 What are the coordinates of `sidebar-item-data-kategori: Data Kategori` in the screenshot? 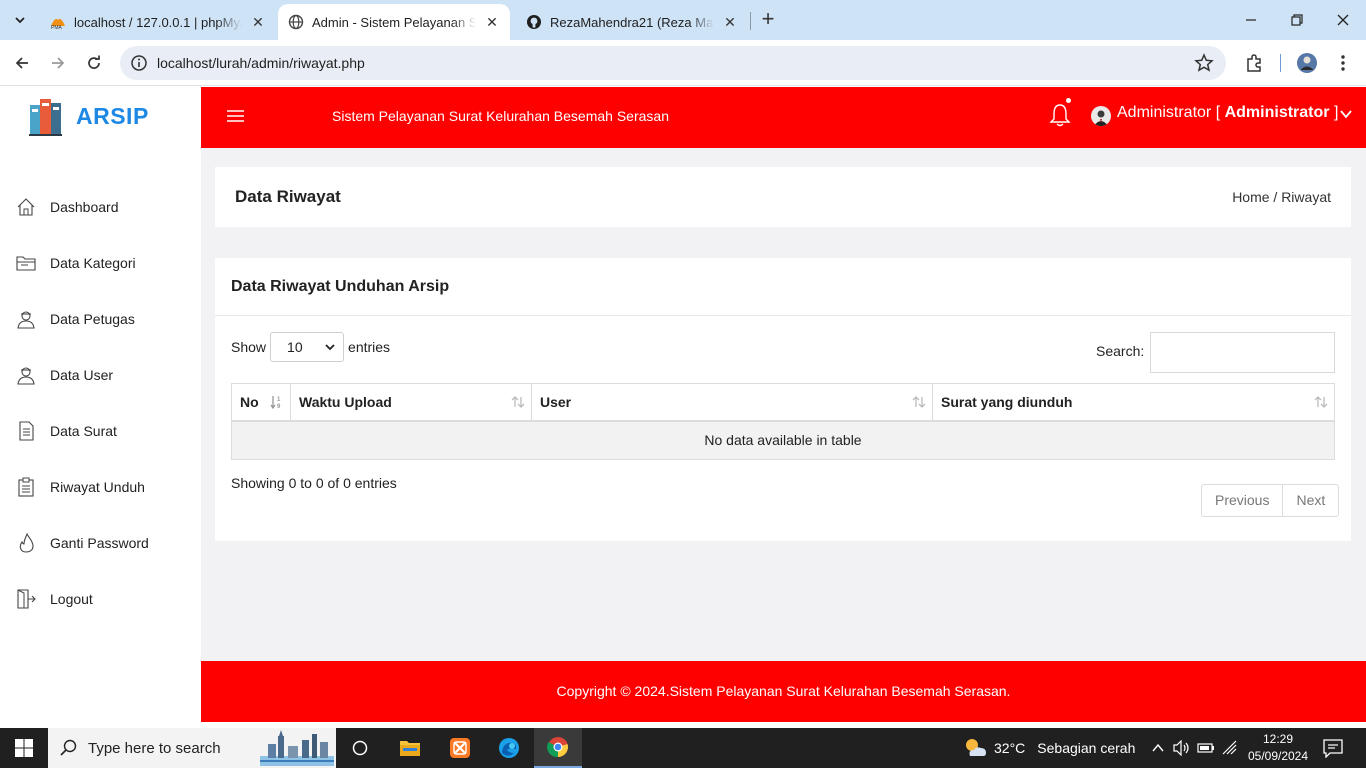 It's located at (100, 263).